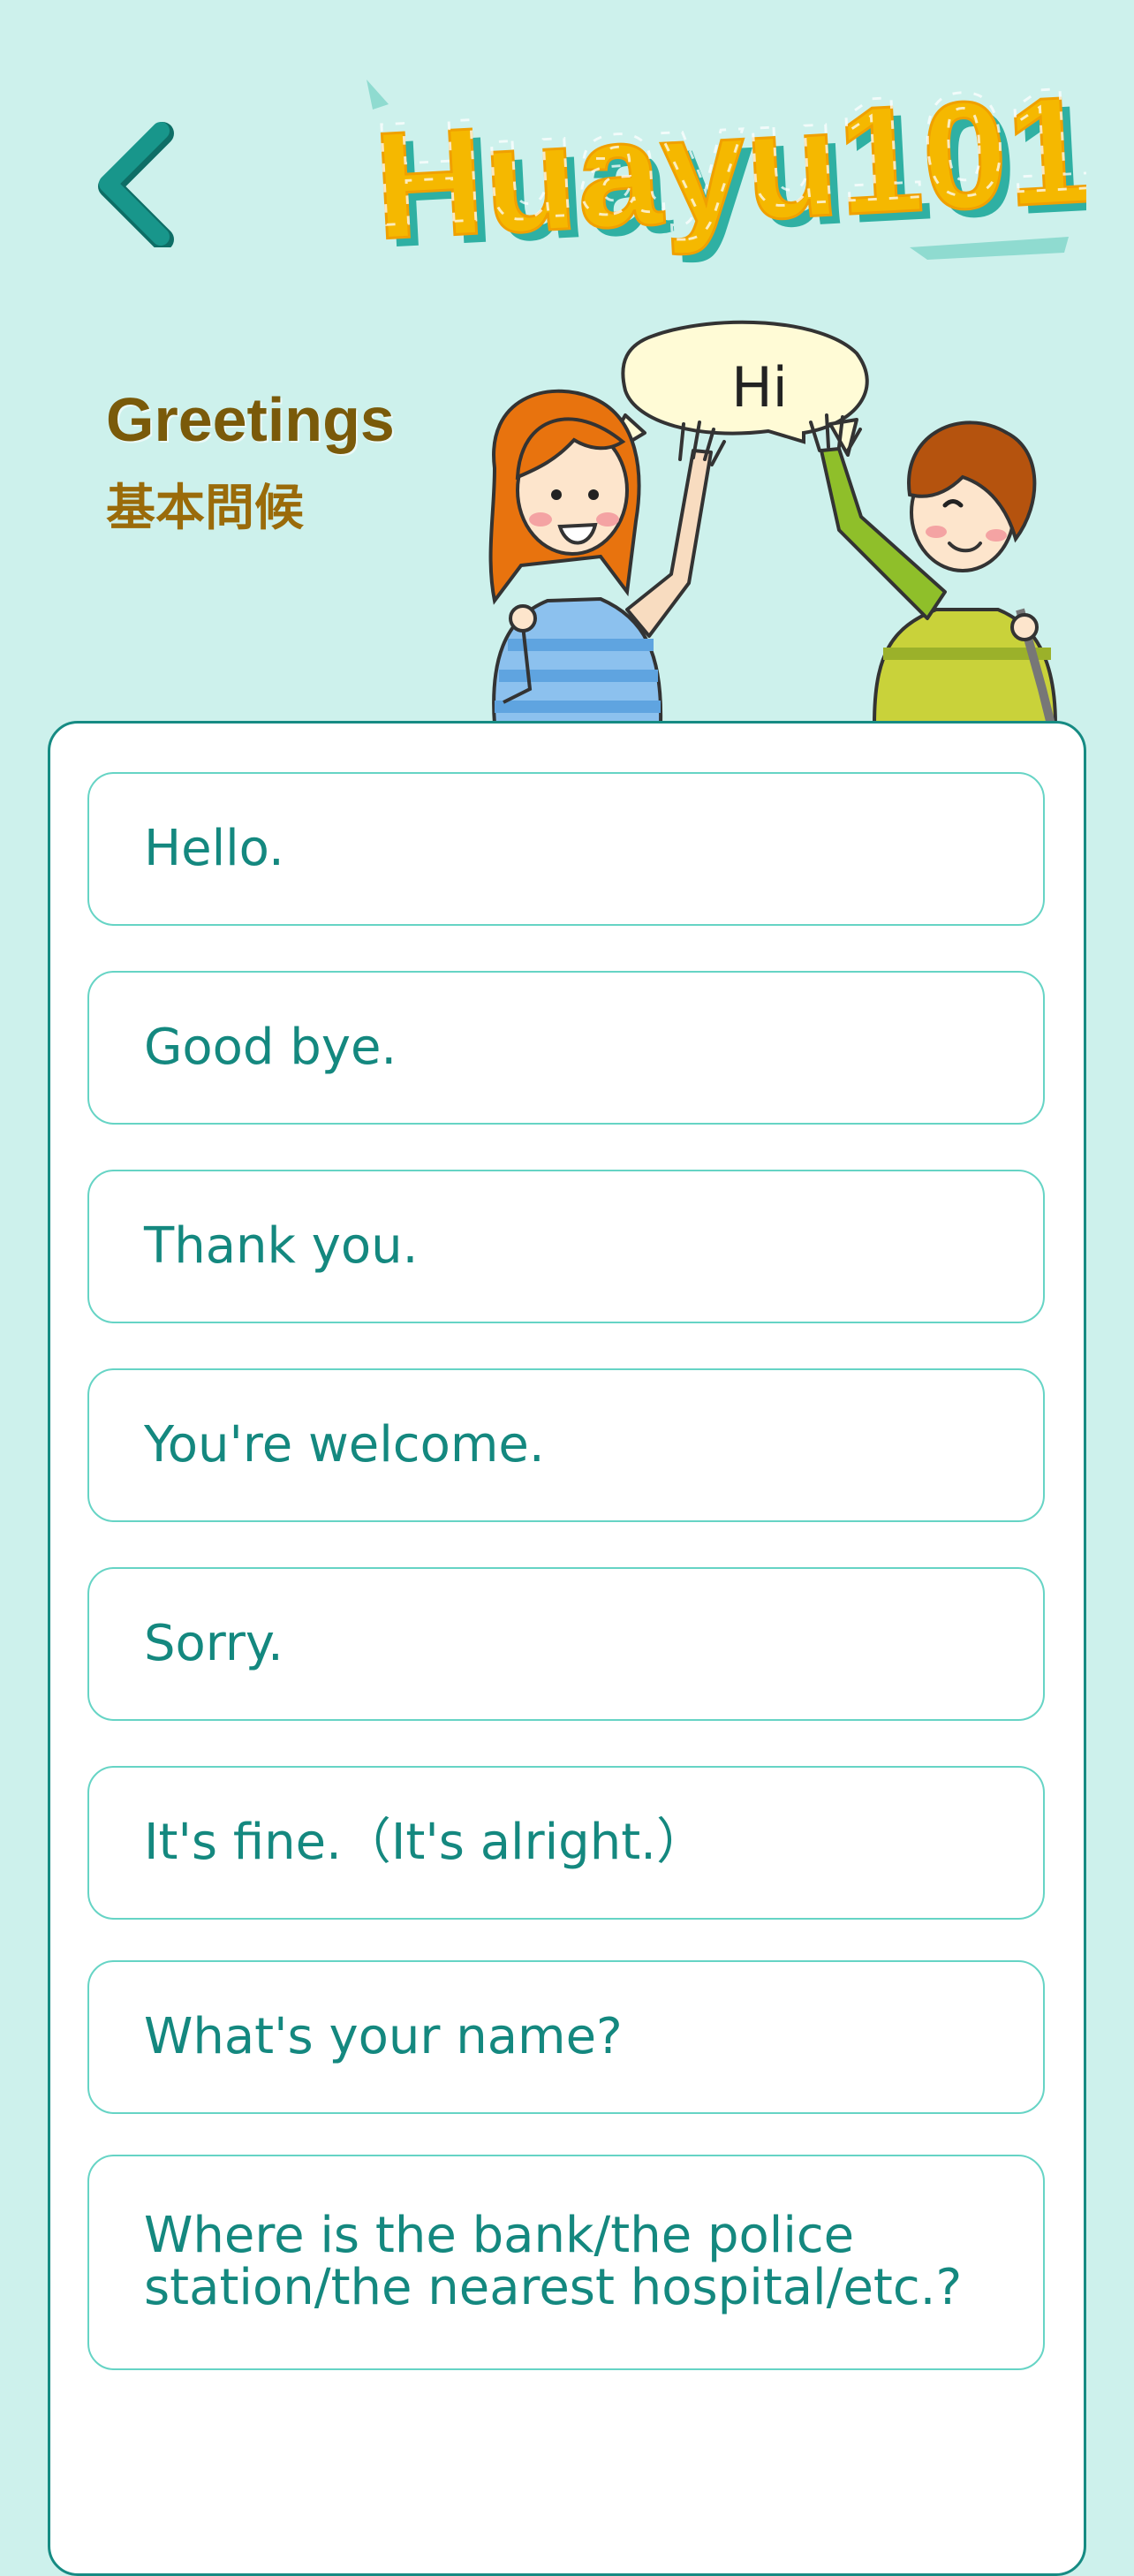  What do you see at coordinates (760, 388) in the screenshot?
I see `speech-bubble-text: Hi` at bounding box center [760, 388].